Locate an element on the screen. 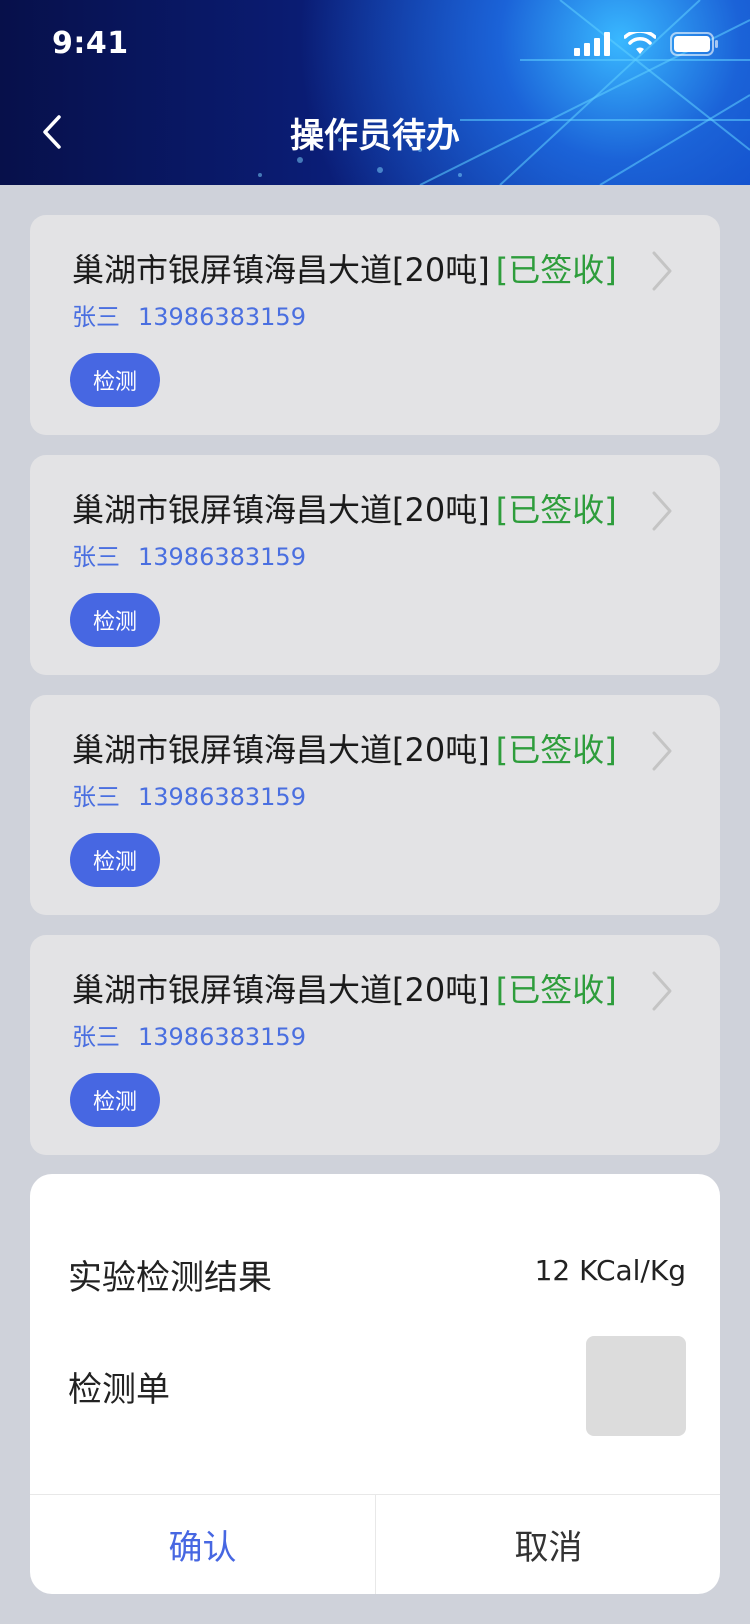 The height and width of the screenshot is (1624, 750). status-icons is located at coordinates (646, 44).